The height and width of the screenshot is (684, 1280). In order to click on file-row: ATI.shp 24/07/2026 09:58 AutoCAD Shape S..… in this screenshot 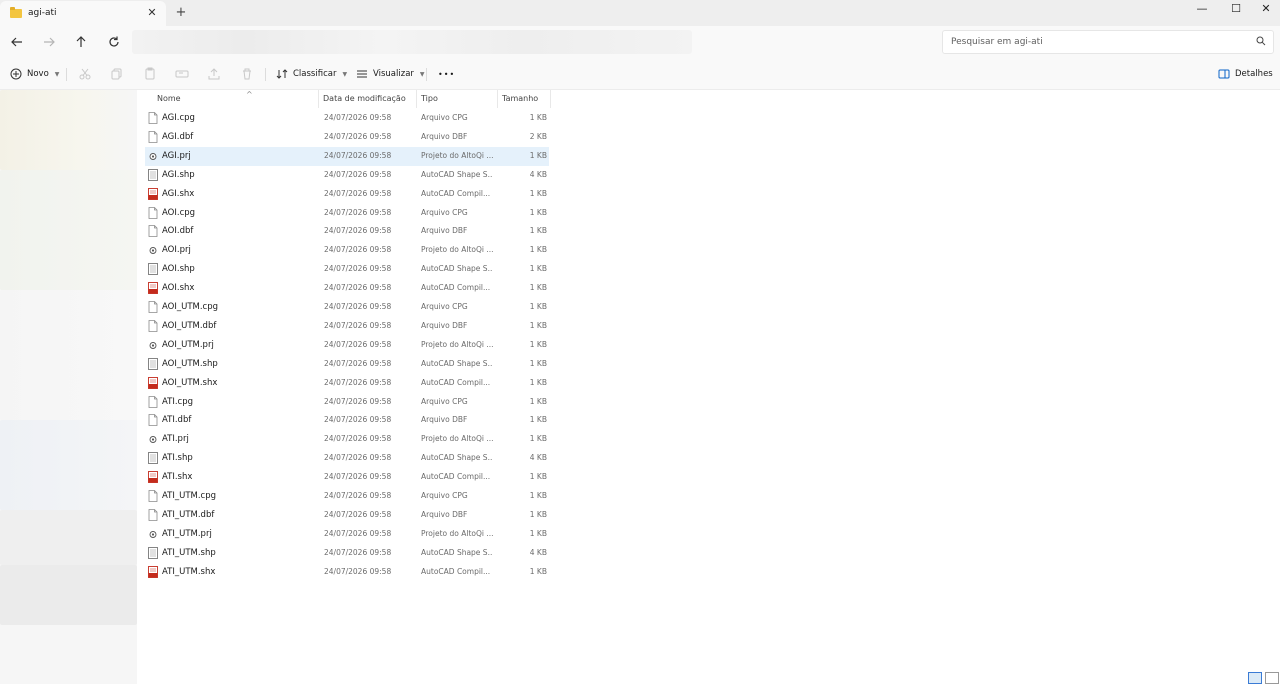, I will do `click(347, 458)`.